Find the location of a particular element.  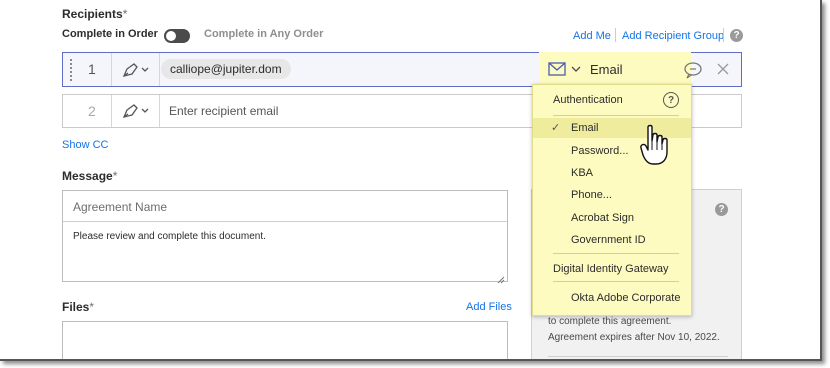

panel-text-line1: to complete this agreement. is located at coordinates (610, 321).